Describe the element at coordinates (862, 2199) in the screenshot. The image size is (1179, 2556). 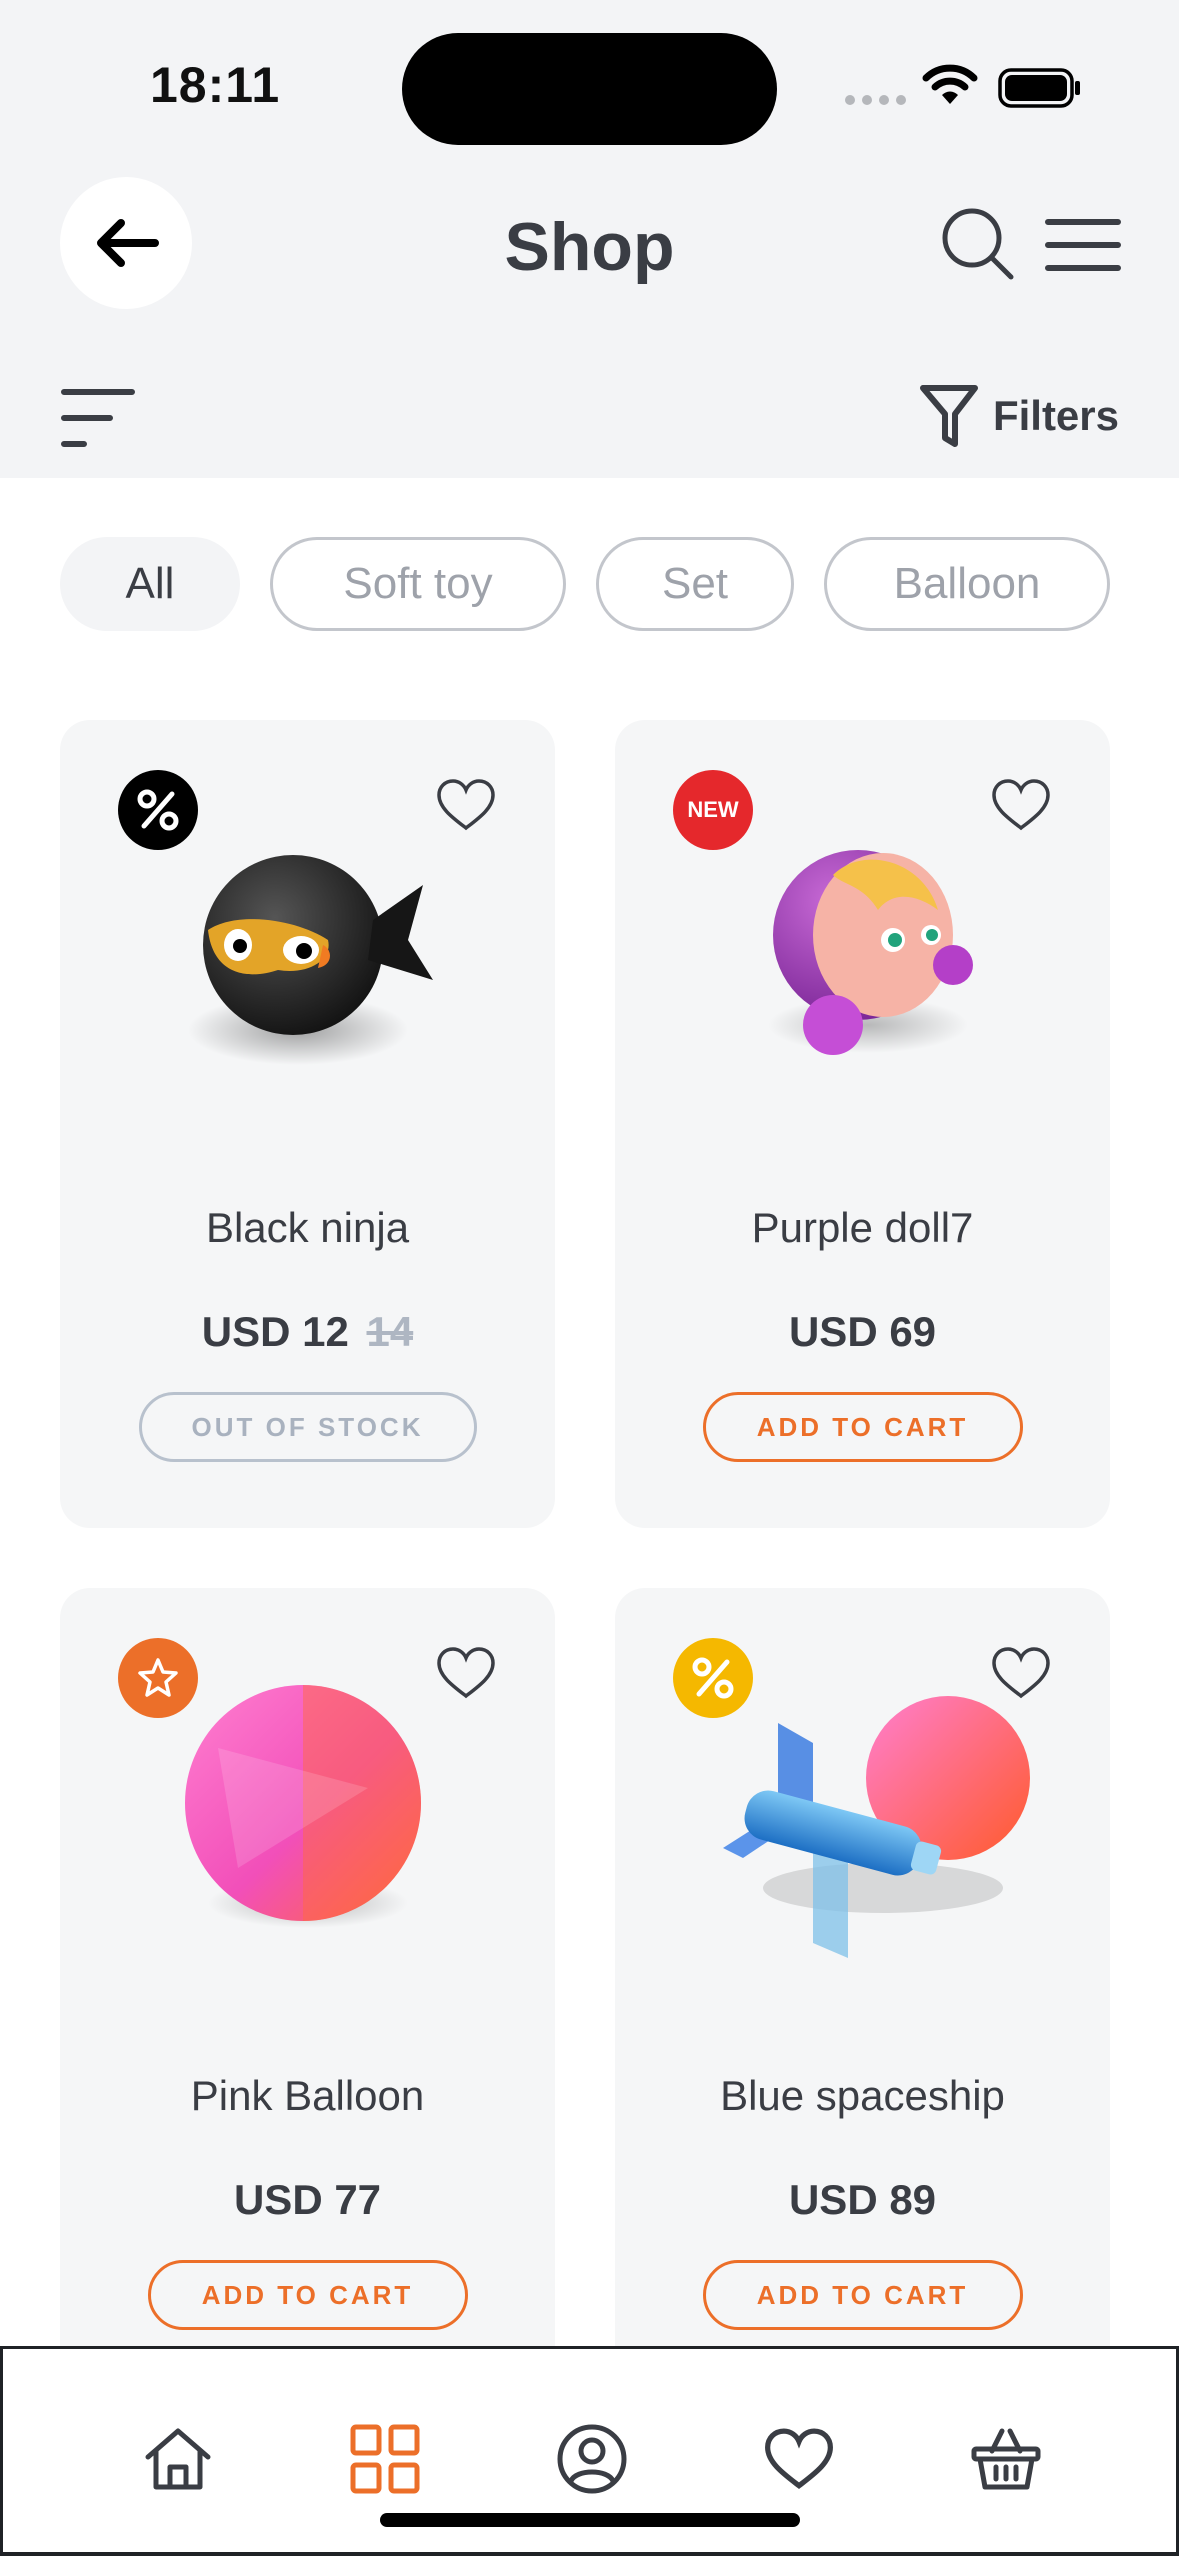
I see `product-price: USD 89` at that location.